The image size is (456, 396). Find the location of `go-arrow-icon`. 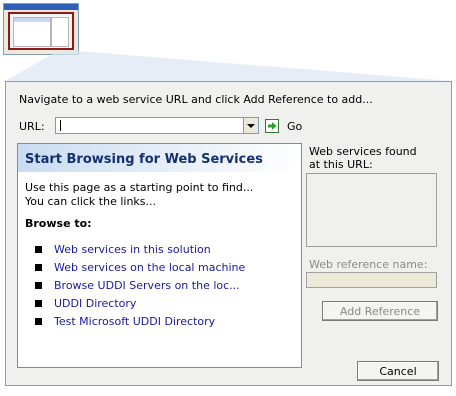

go-arrow-icon is located at coordinates (272, 126).